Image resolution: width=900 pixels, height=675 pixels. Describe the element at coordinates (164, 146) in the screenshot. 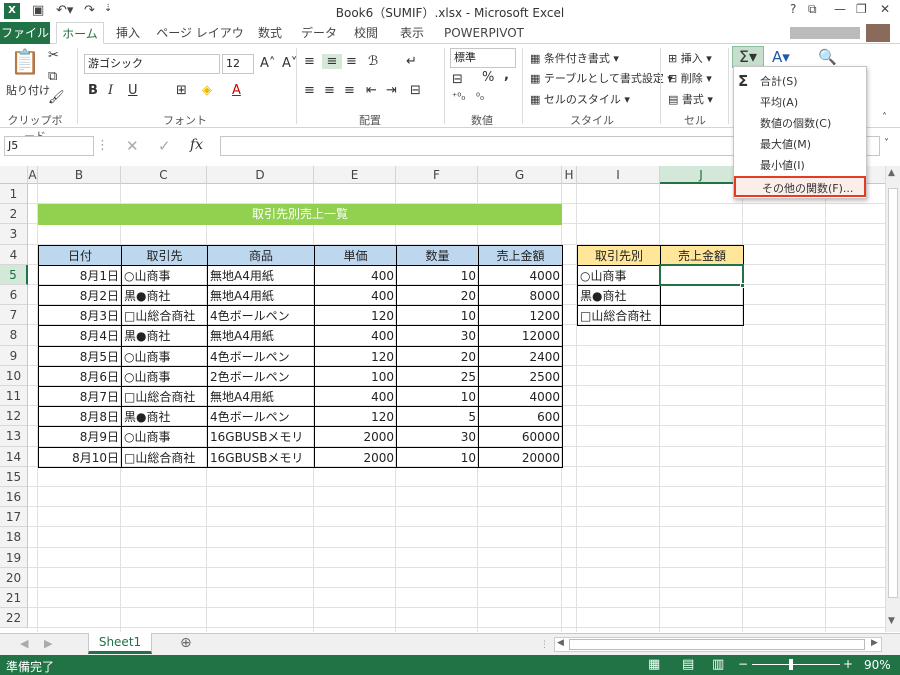

I see `confirm-entry-icon: ✓` at that location.